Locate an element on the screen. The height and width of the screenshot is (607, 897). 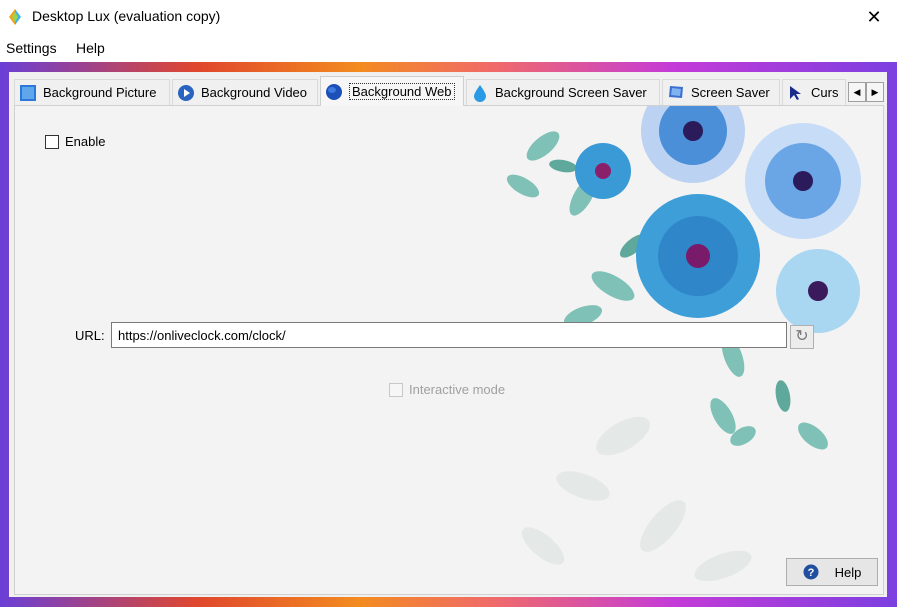
globe-icon is located at coordinates (334, 91).